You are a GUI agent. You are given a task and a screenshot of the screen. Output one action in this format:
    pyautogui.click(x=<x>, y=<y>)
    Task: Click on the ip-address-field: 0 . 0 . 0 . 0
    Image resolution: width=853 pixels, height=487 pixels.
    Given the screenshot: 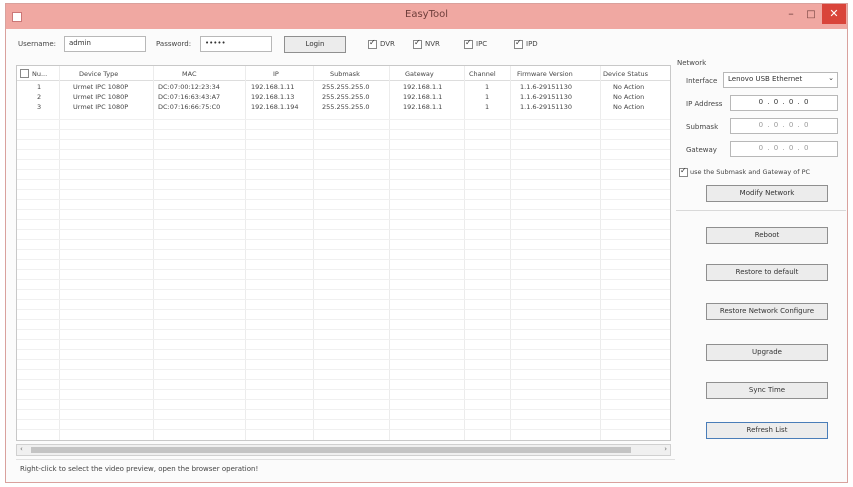 What is the action you would take?
    pyautogui.click(x=784, y=103)
    